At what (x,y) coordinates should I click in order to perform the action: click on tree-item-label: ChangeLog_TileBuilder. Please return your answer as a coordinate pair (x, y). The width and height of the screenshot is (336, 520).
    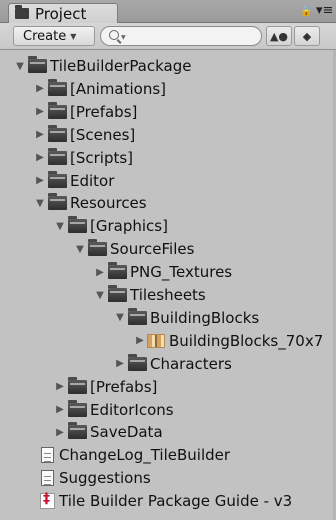
    Looking at the image, I should click on (145, 455).